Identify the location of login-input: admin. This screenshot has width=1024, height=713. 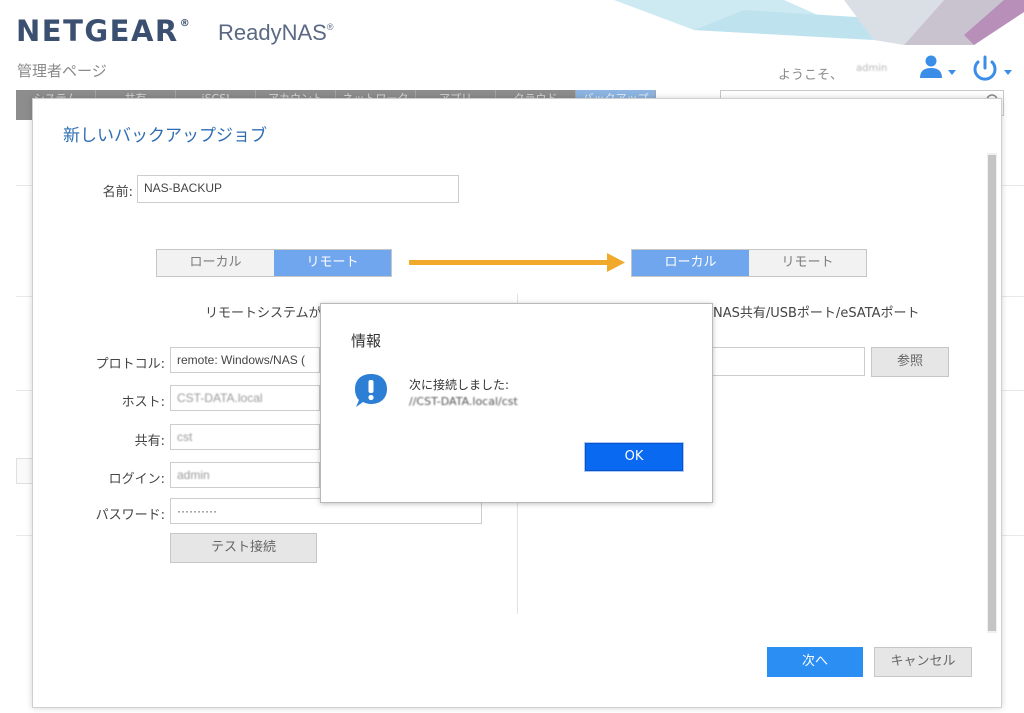
(245, 475).